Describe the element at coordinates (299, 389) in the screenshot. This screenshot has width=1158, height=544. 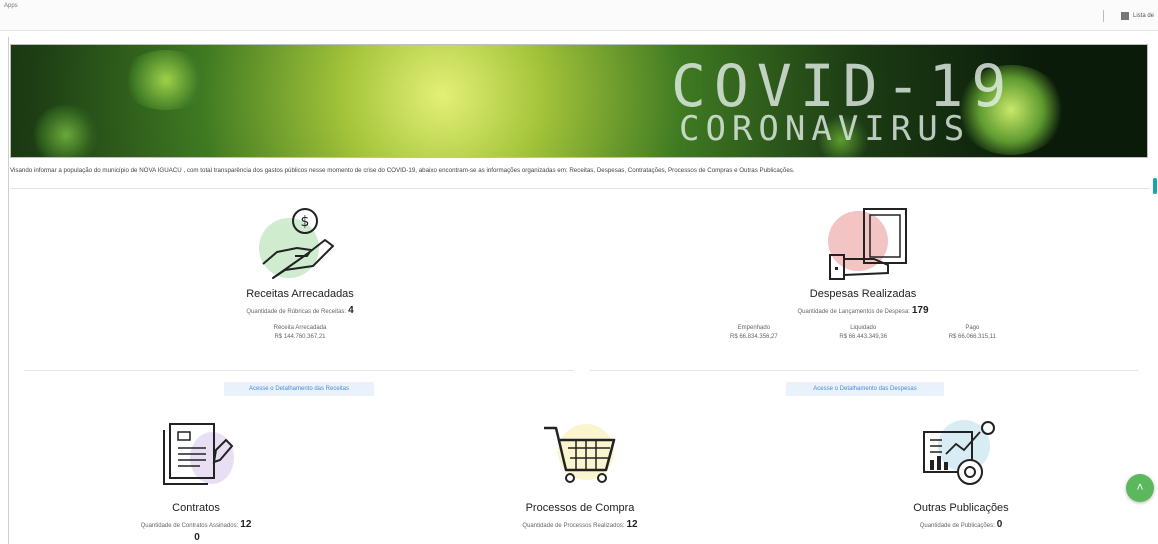
I see `receitas-detail-link: Acesse o Detalhamento das Receitas` at that location.